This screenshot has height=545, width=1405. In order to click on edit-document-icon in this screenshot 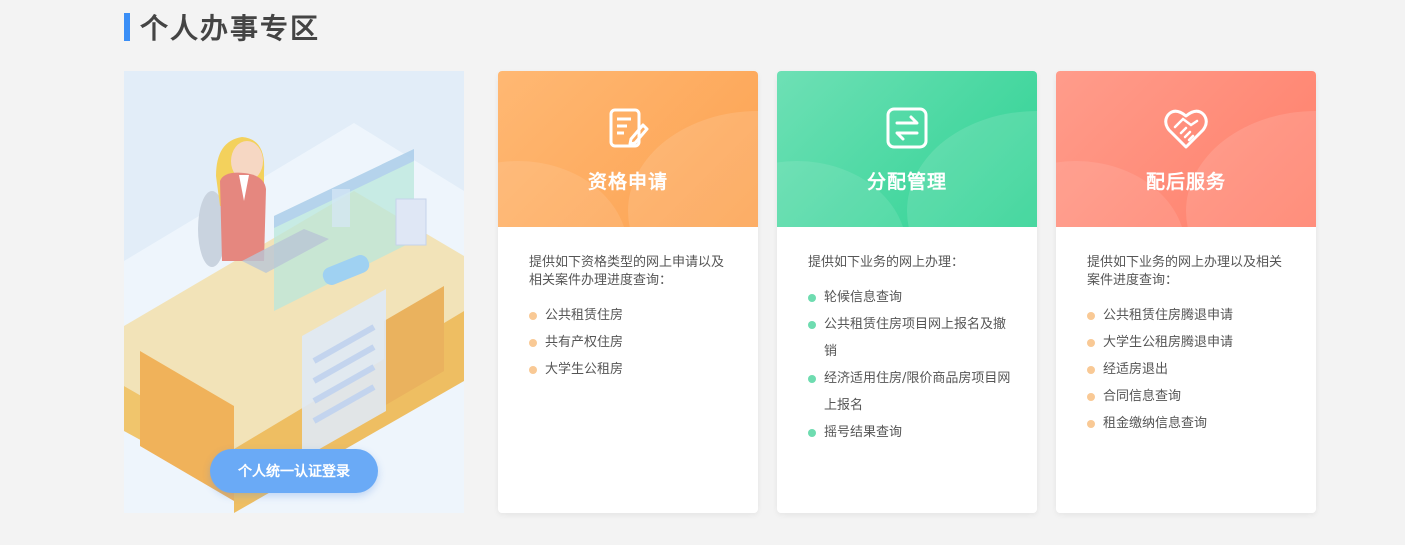, I will do `click(629, 128)`.